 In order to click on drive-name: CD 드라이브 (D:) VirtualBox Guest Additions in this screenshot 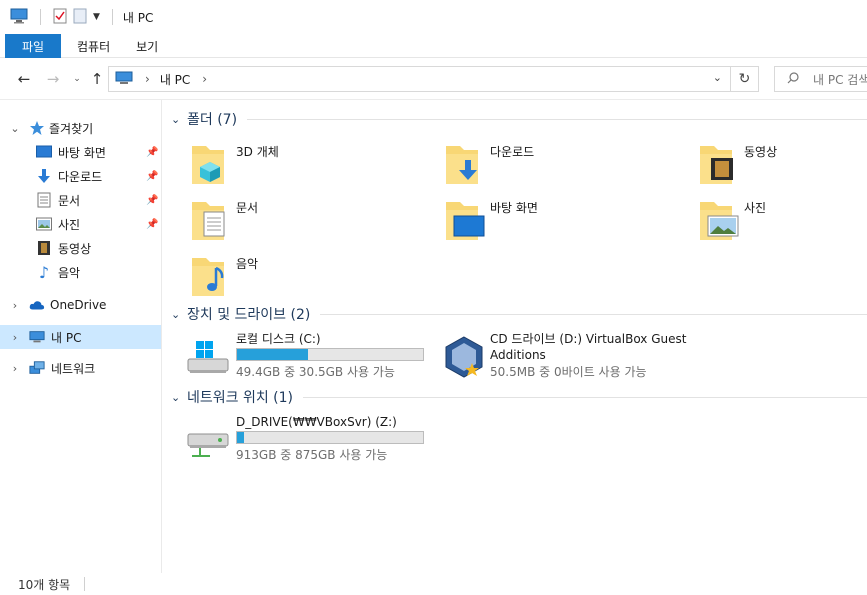, I will do `click(588, 347)`.